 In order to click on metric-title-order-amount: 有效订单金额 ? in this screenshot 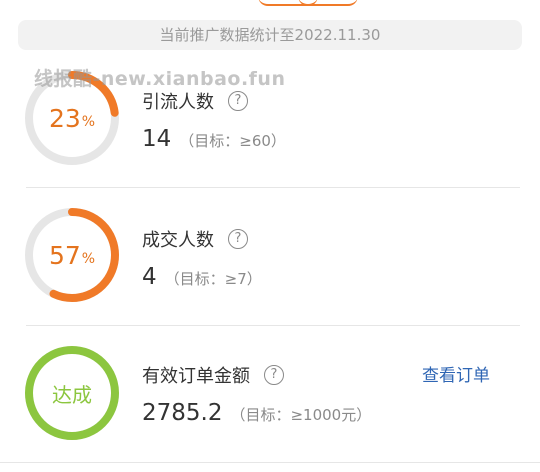, I will do `click(213, 375)`.